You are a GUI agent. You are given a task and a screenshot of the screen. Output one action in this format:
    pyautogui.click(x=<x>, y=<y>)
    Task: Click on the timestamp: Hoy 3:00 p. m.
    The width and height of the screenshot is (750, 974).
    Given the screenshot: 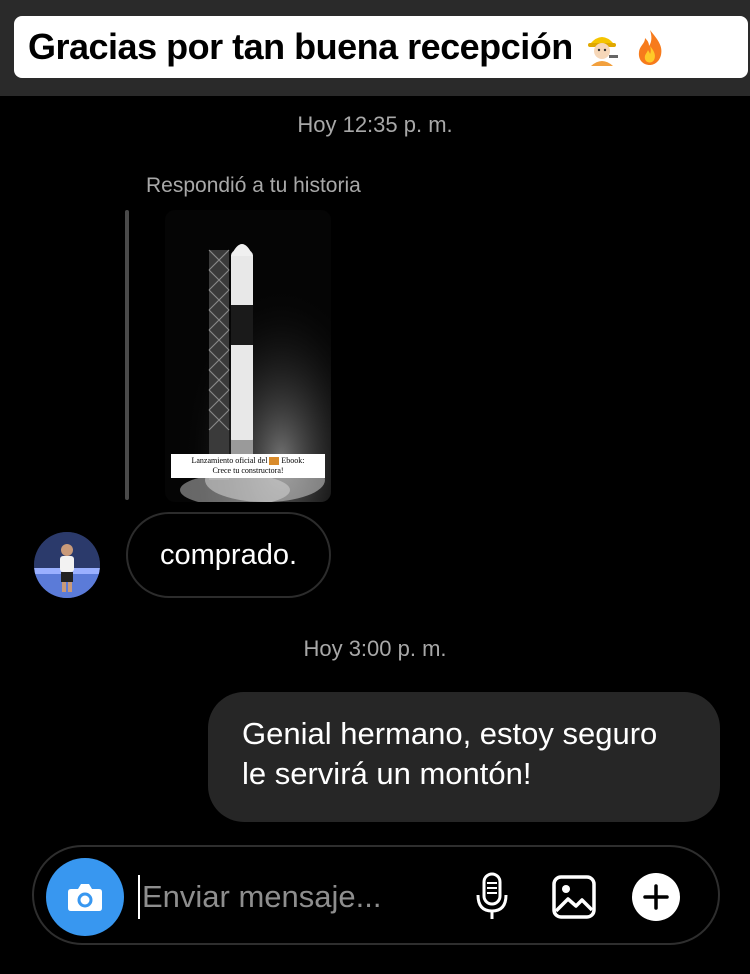 What is the action you would take?
    pyautogui.click(x=375, y=648)
    